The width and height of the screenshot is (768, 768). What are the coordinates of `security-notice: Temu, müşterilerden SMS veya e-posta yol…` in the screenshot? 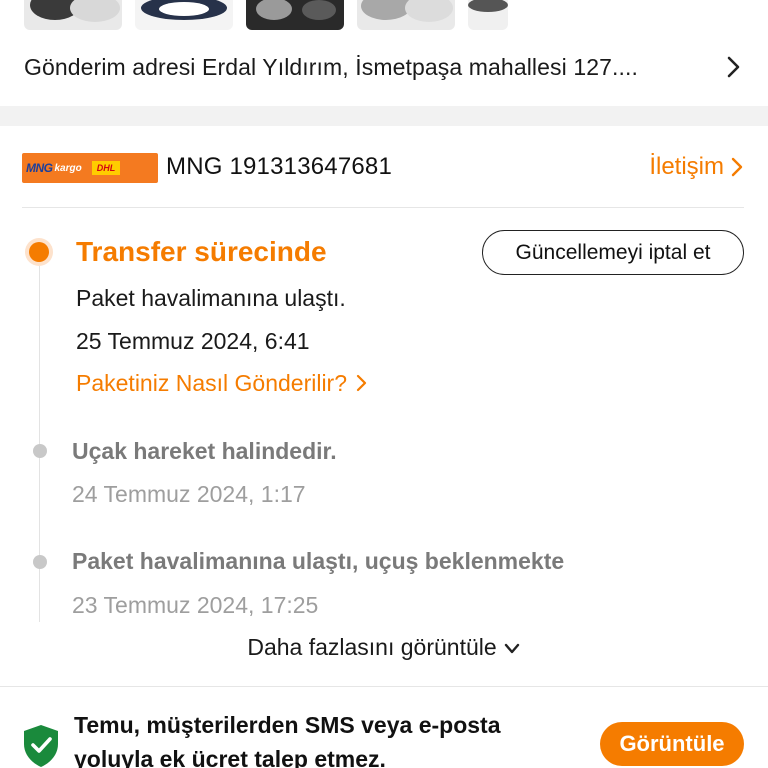 It's located at (287, 740).